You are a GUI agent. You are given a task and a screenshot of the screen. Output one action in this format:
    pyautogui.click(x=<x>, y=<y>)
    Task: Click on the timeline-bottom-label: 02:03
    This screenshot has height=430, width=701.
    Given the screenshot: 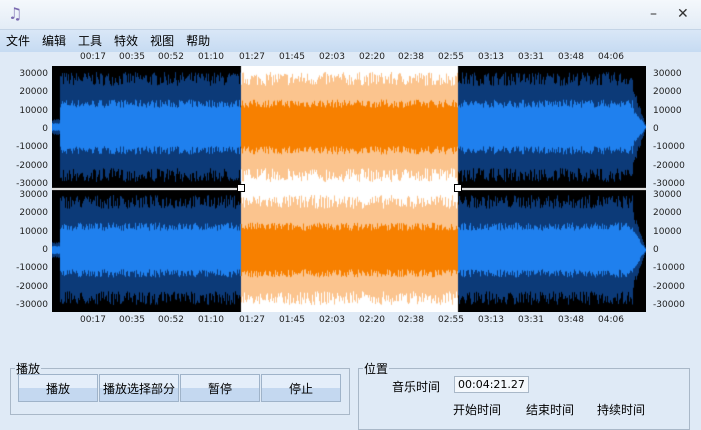 What is the action you would take?
    pyautogui.click(x=332, y=320)
    